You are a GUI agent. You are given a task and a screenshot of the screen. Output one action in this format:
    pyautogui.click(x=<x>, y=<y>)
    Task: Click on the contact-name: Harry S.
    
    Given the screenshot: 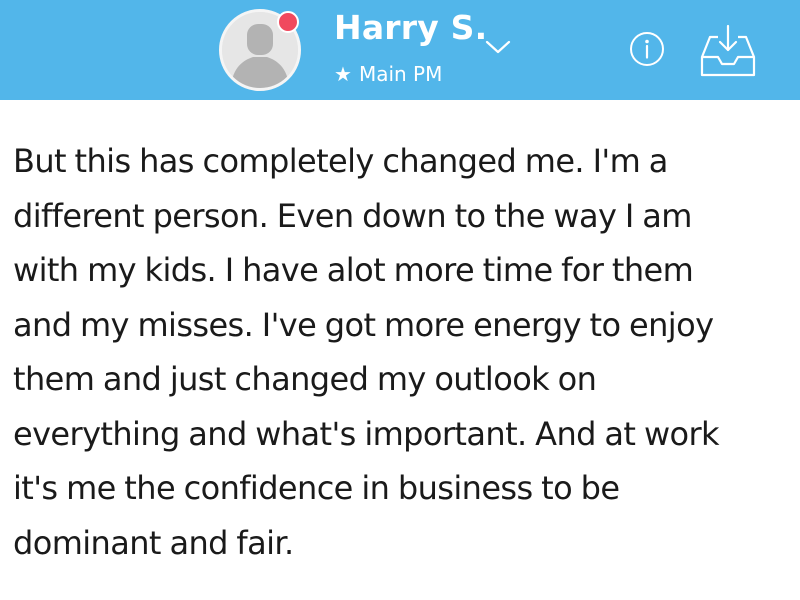 What is the action you would take?
    pyautogui.click(x=410, y=27)
    